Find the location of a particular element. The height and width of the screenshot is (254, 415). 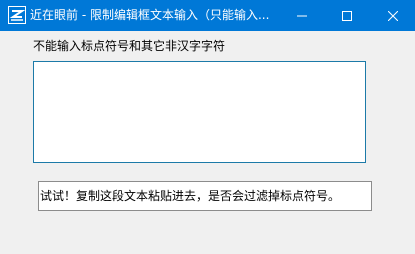

maximize-icon is located at coordinates (346, 15).